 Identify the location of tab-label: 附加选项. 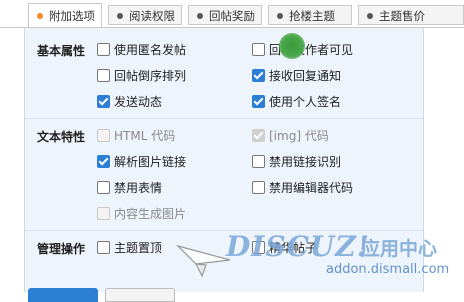
(72, 16).